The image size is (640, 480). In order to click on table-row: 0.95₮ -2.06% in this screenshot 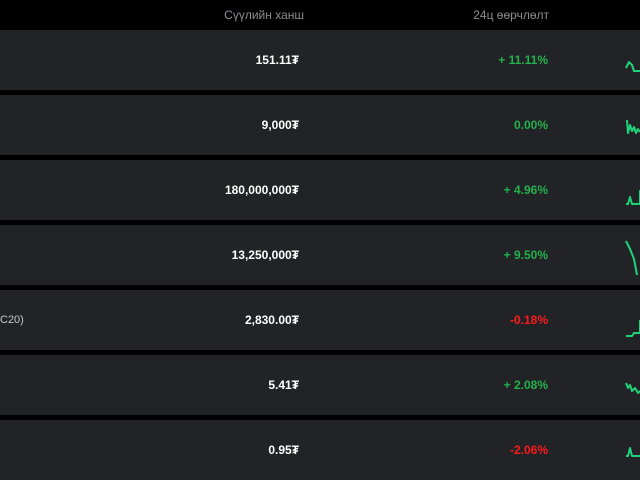, I will do `click(320, 450)`.